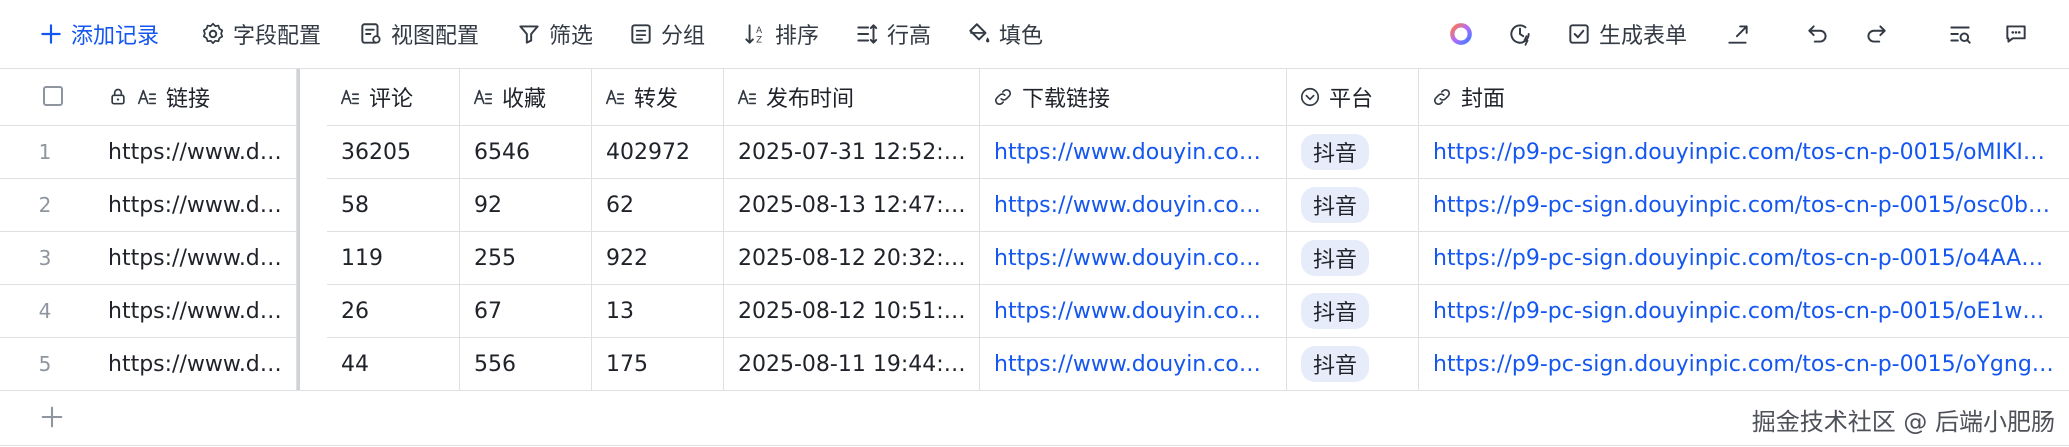 The height and width of the screenshot is (447, 2069). What do you see at coordinates (52, 417) in the screenshot?
I see `add-row-plus-icon` at bounding box center [52, 417].